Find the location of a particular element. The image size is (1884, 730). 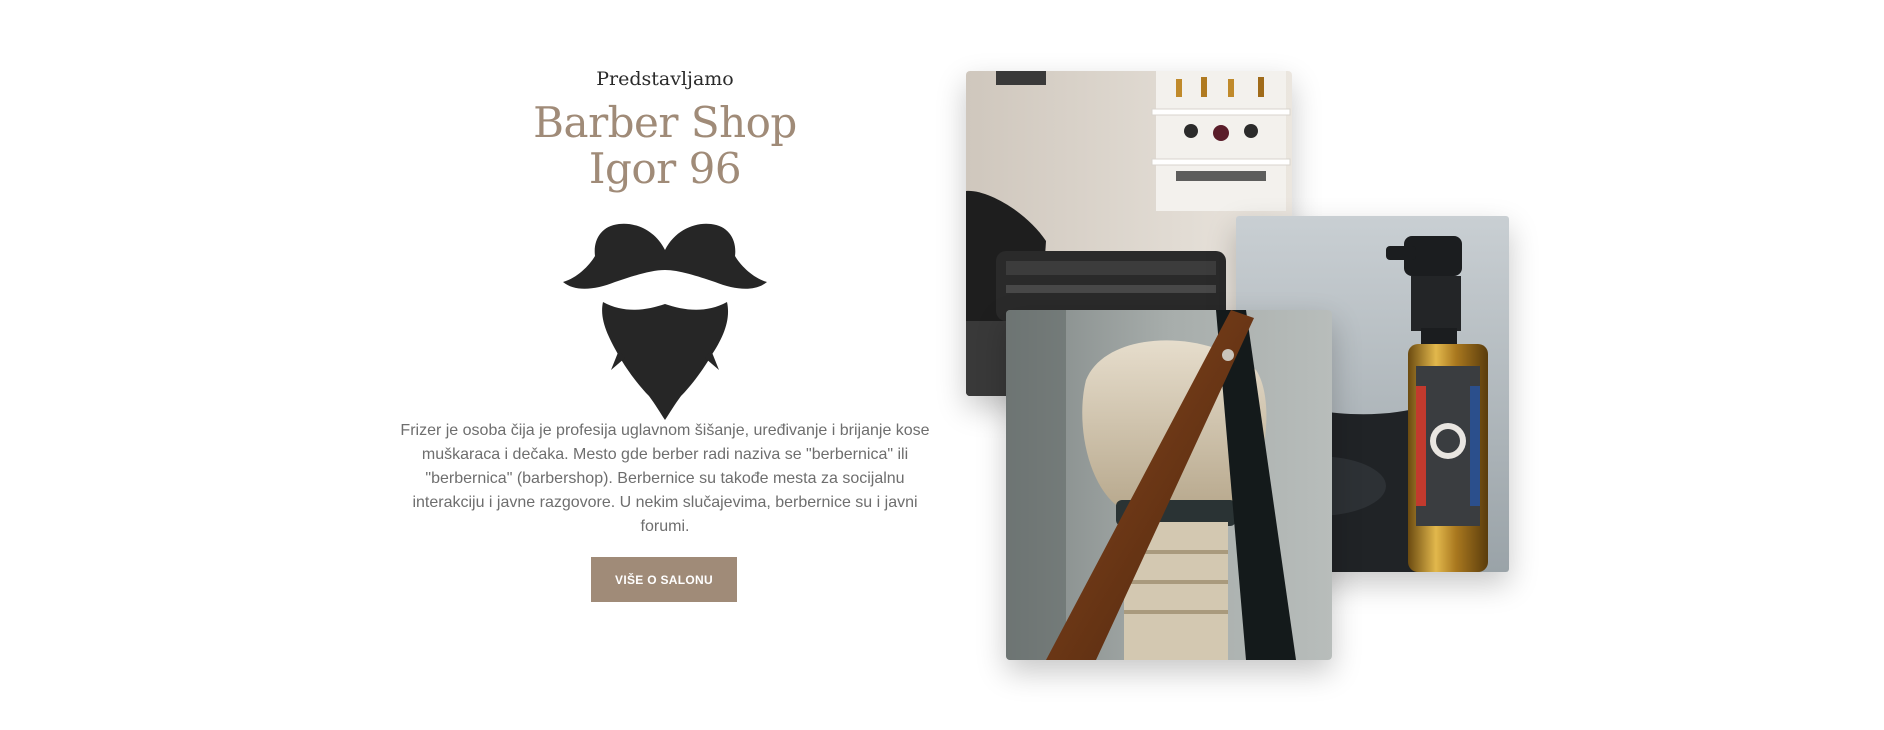

page-title: Barber Shop Igor 96 is located at coordinates (665, 146).